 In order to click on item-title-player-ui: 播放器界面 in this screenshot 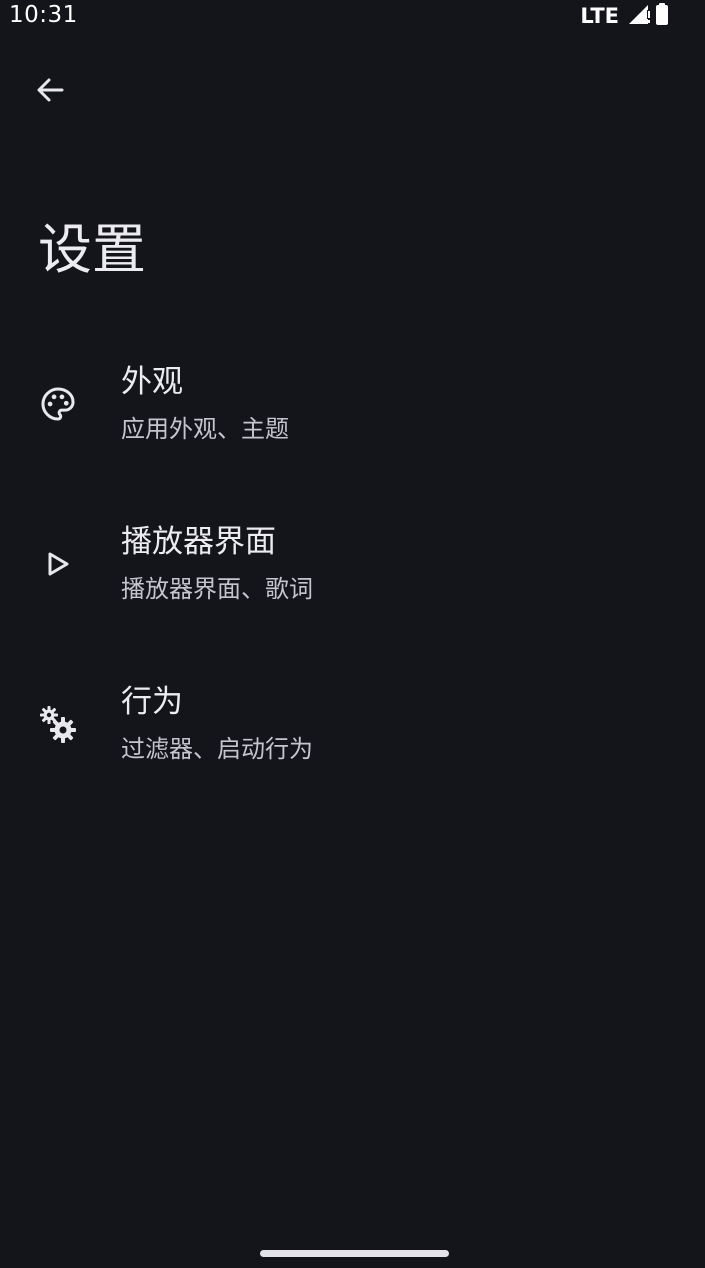, I will do `click(198, 542)`.